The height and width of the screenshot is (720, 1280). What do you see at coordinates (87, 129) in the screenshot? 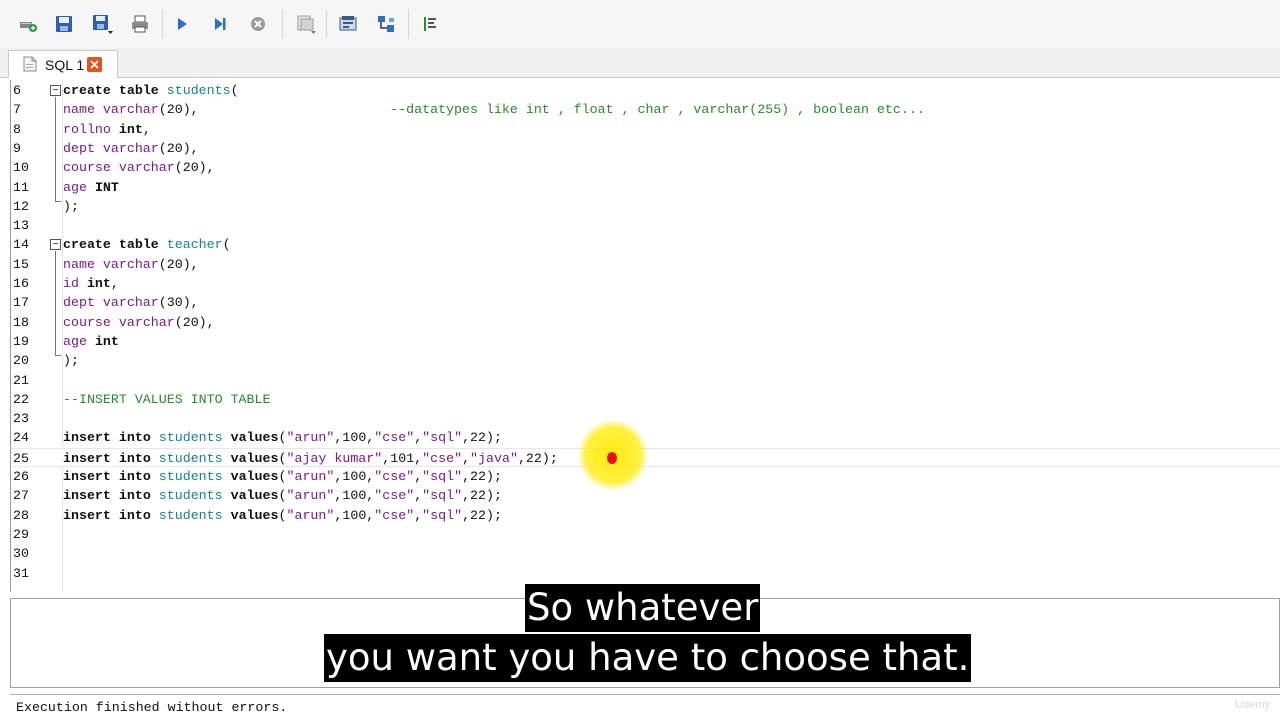
I see `code-token: rollno` at bounding box center [87, 129].